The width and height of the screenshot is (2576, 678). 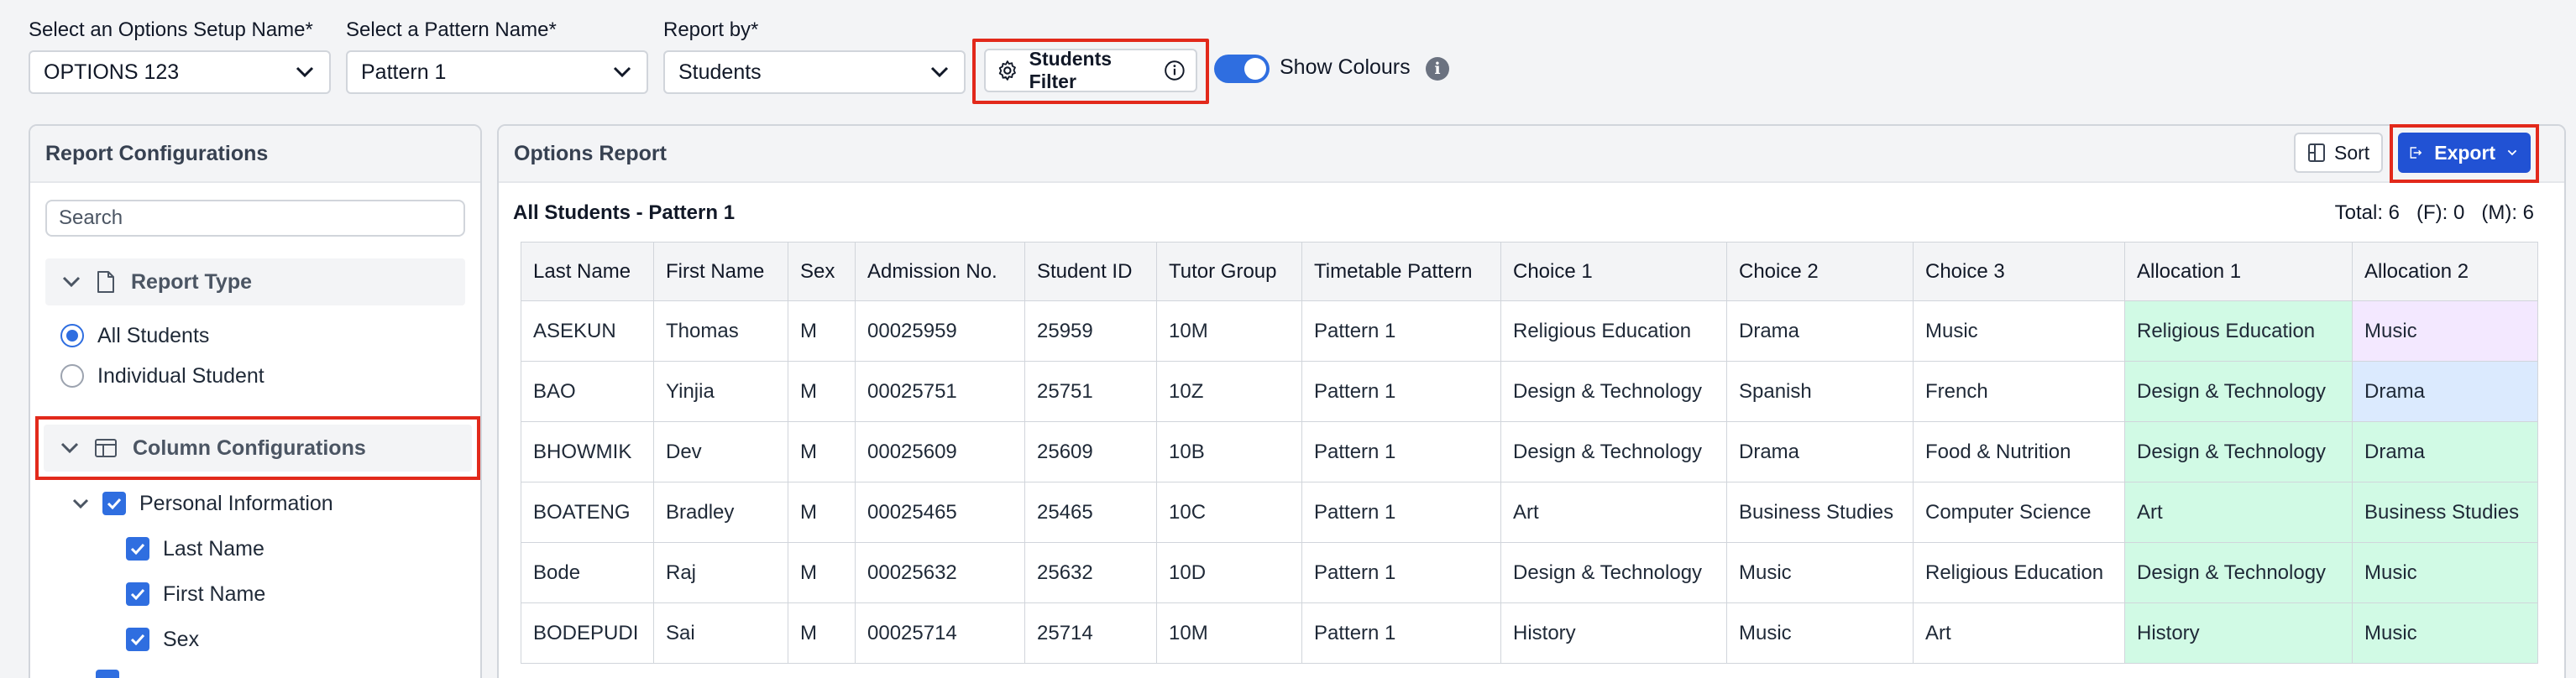 I want to click on personal-information-group: Personal Information, so click(x=202, y=503).